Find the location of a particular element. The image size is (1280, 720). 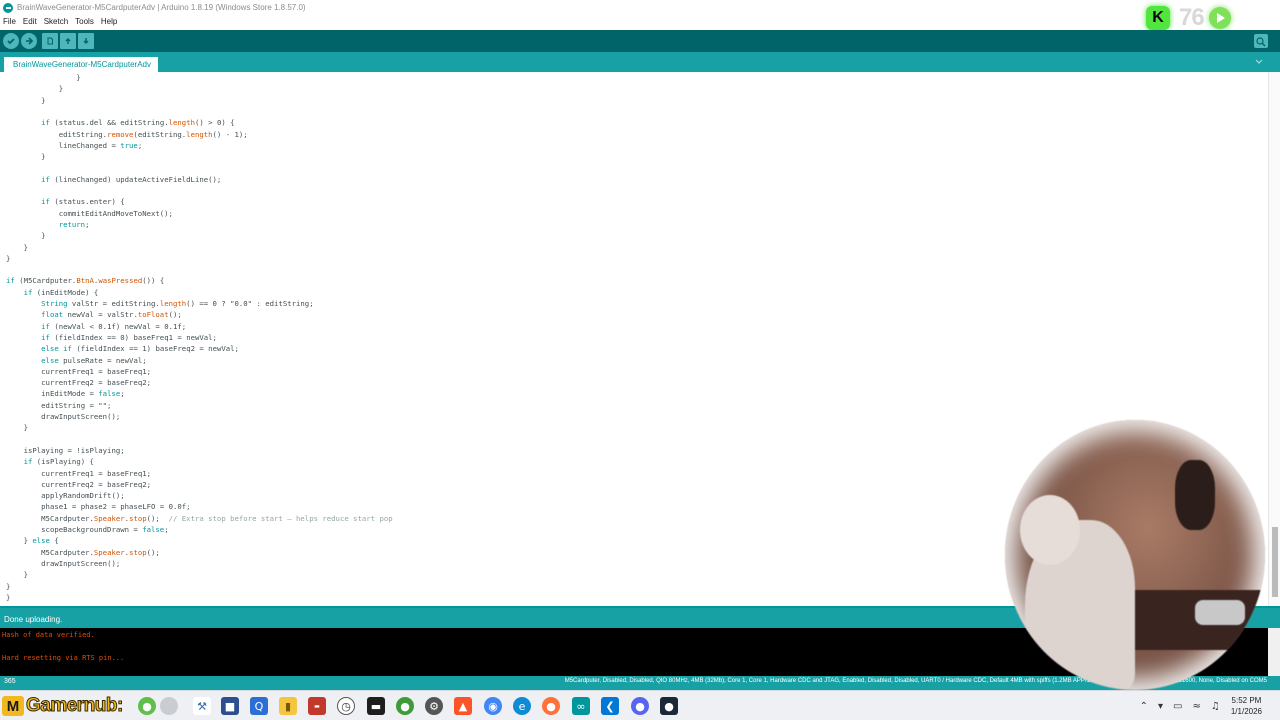

save-button is located at coordinates (86, 41).